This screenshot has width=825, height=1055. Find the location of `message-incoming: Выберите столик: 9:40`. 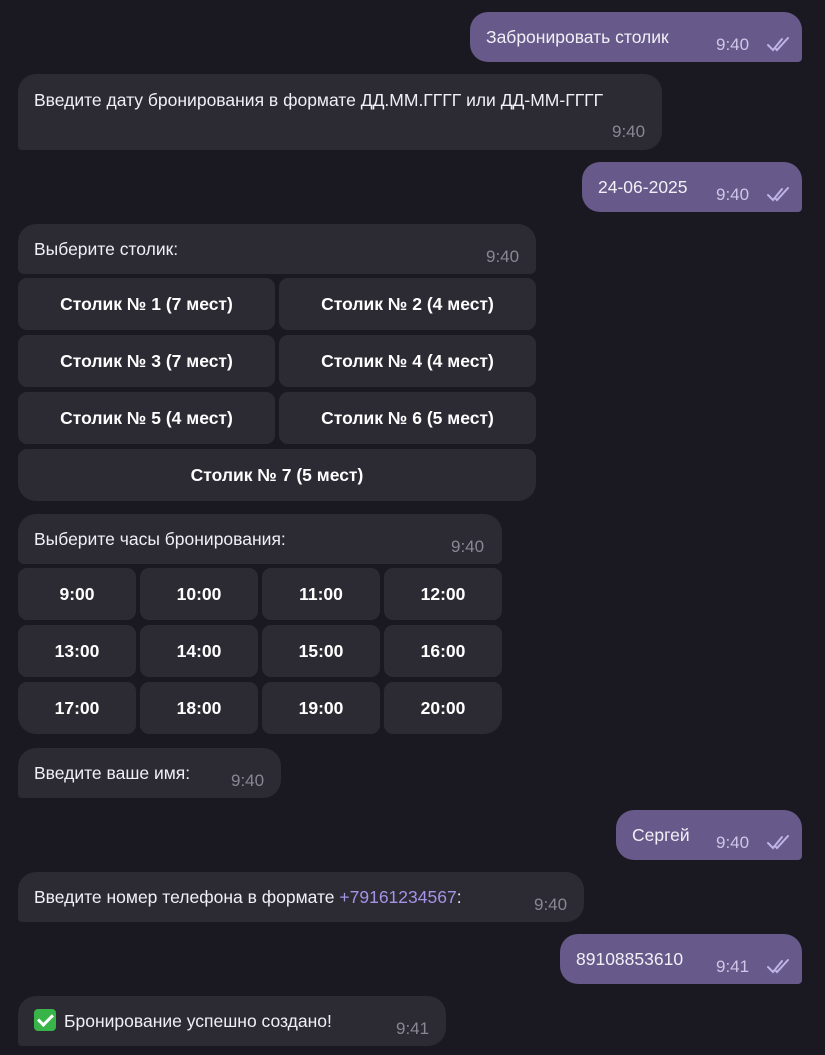

message-incoming: Выберите столик: 9:40 is located at coordinates (277, 249).